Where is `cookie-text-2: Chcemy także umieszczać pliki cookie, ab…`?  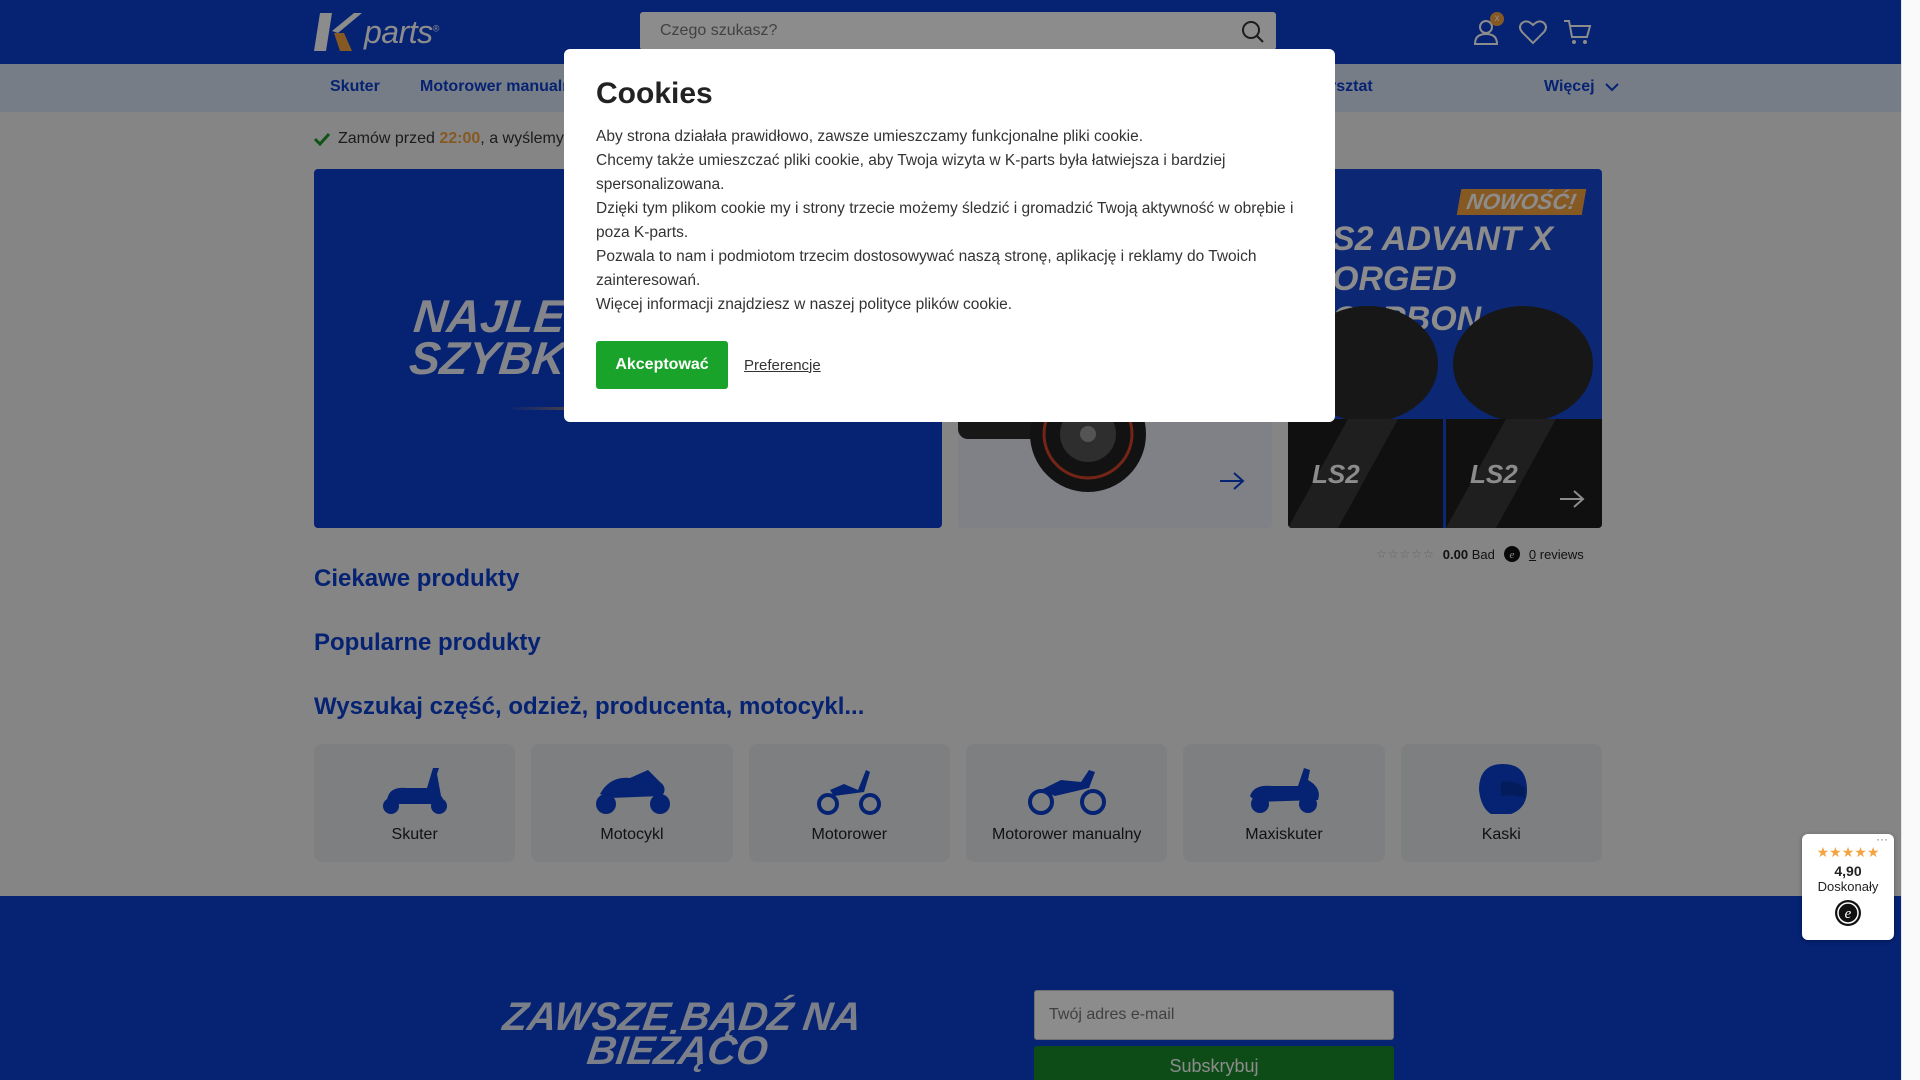
cookie-text-2: Chcemy także umieszczać pliki cookie, ab… is located at coordinates (911, 172).